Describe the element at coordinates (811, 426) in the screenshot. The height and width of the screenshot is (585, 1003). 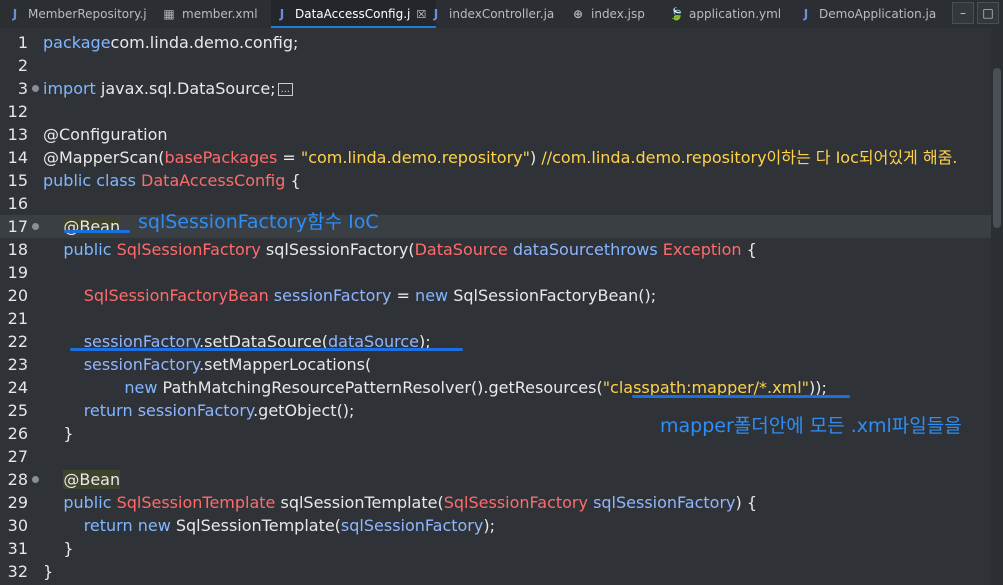
I see `mapper-annotation-note: mapper폴더안에 모든 .xml파일들을` at that location.